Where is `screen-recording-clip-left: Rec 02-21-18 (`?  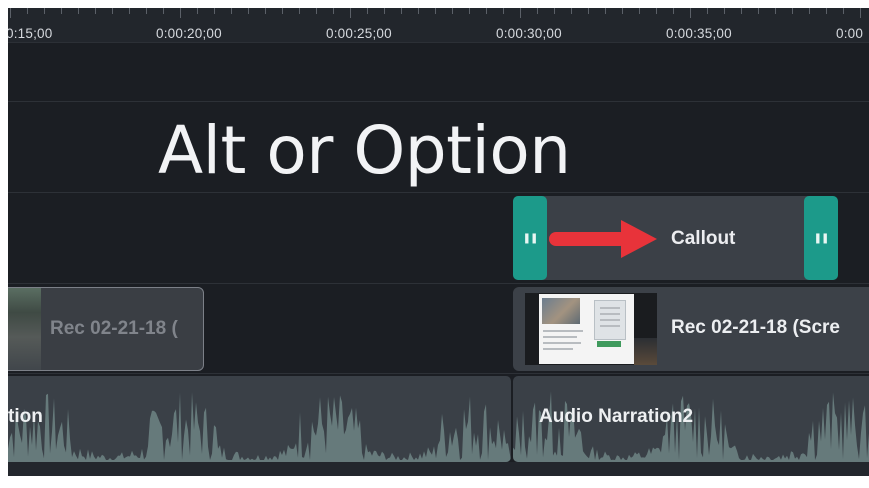
screen-recording-clip-left: Rec 02-21-18 ( is located at coordinates (106, 329).